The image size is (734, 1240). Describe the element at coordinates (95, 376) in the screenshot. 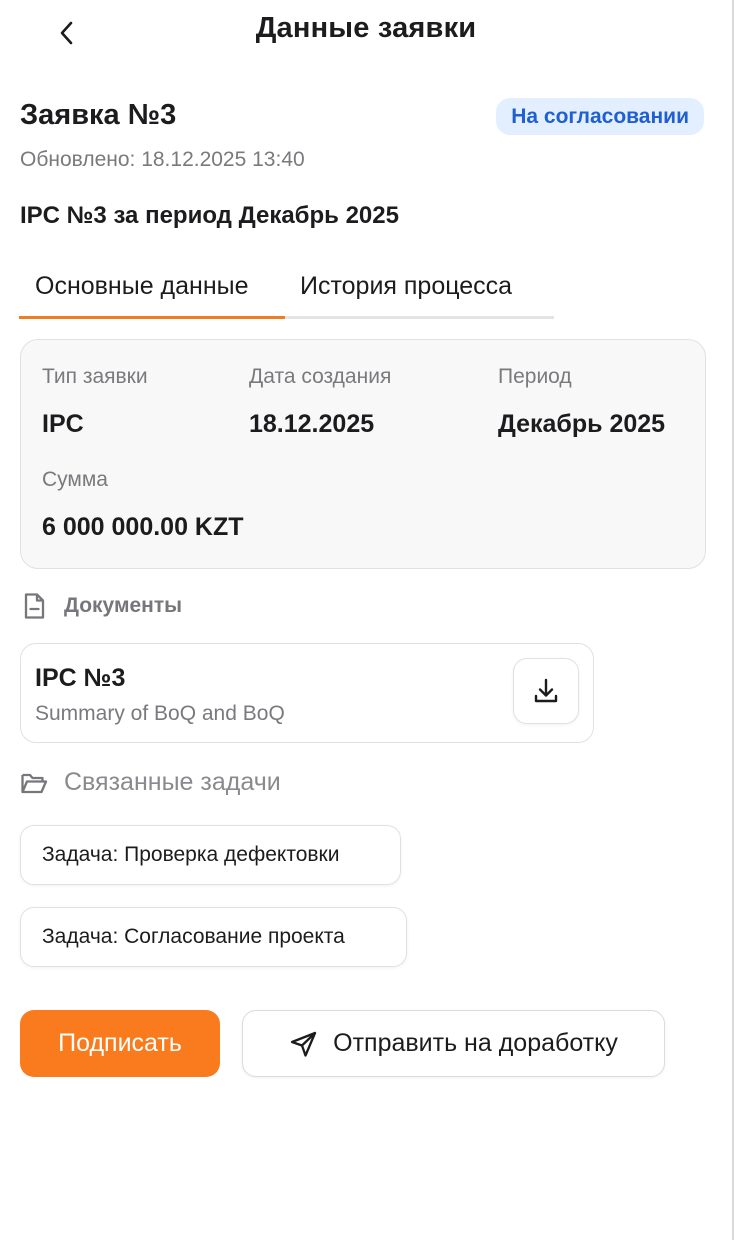

I see `type-label: Тип заявки` at that location.